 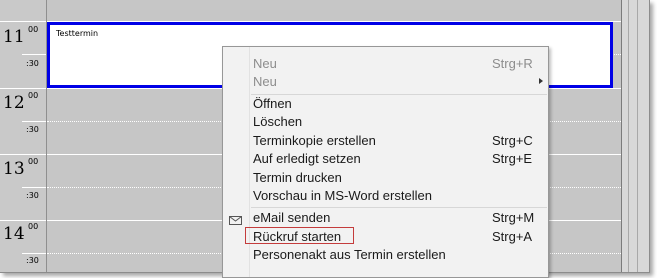 What do you see at coordinates (399, 122) in the screenshot?
I see `menu-item-delete: Löschen` at bounding box center [399, 122].